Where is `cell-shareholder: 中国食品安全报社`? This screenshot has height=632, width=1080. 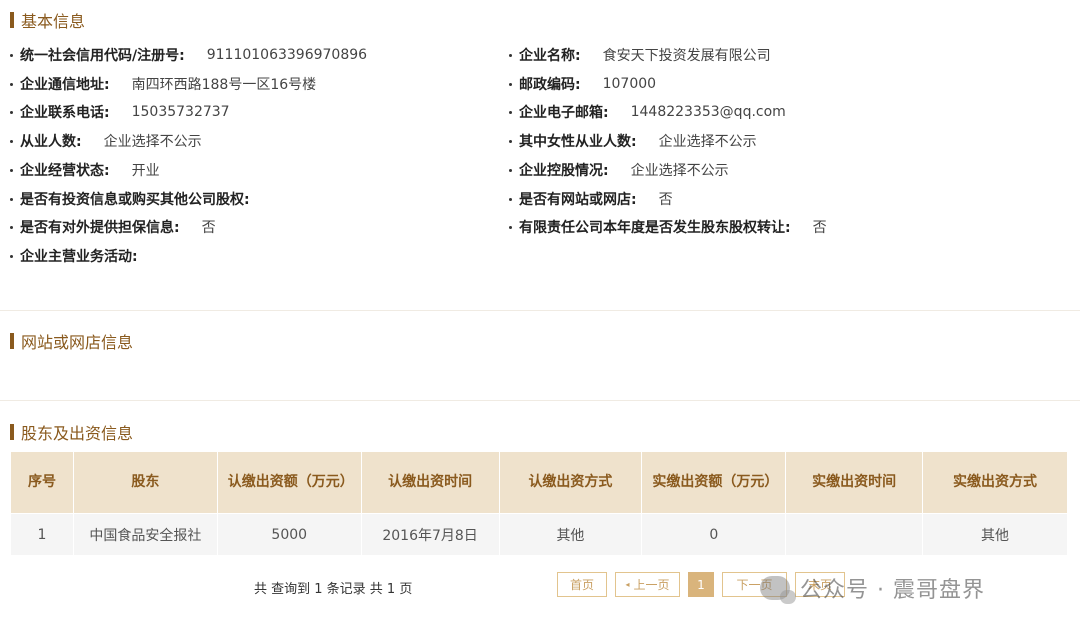
cell-shareholder: 中国食品安全报社 is located at coordinates (145, 534).